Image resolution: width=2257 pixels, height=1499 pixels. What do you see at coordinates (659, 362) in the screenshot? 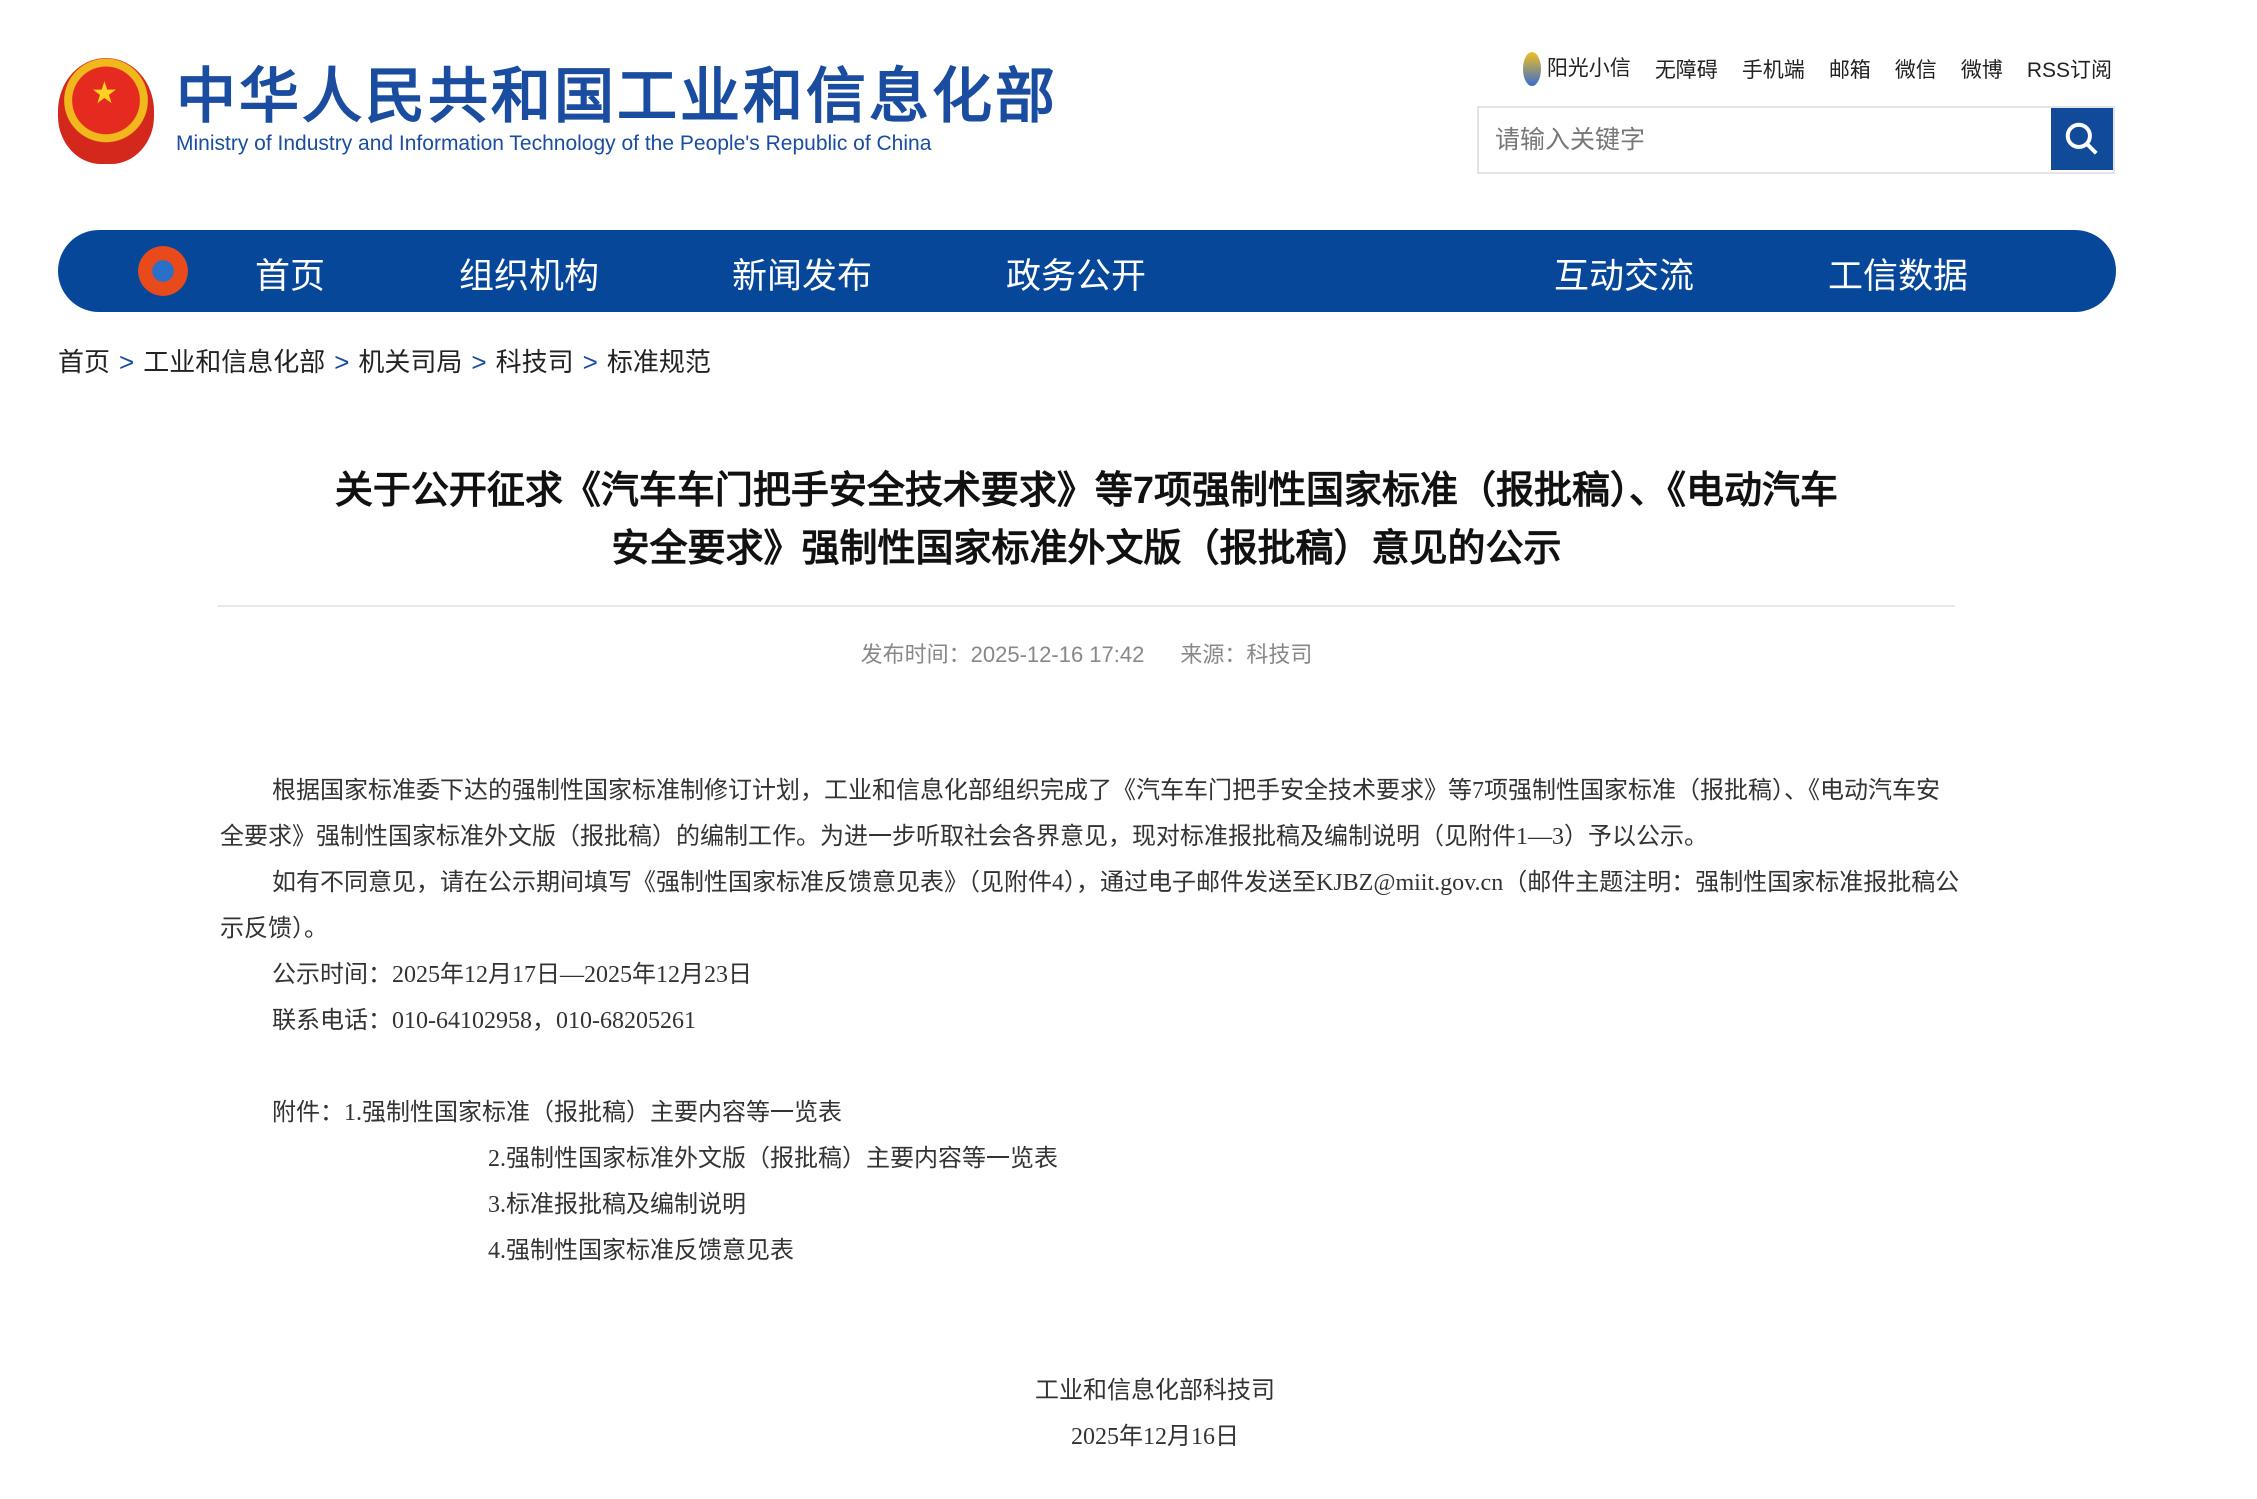
I see `breadcrumb-item: 标准规范` at bounding box center [659, 362].